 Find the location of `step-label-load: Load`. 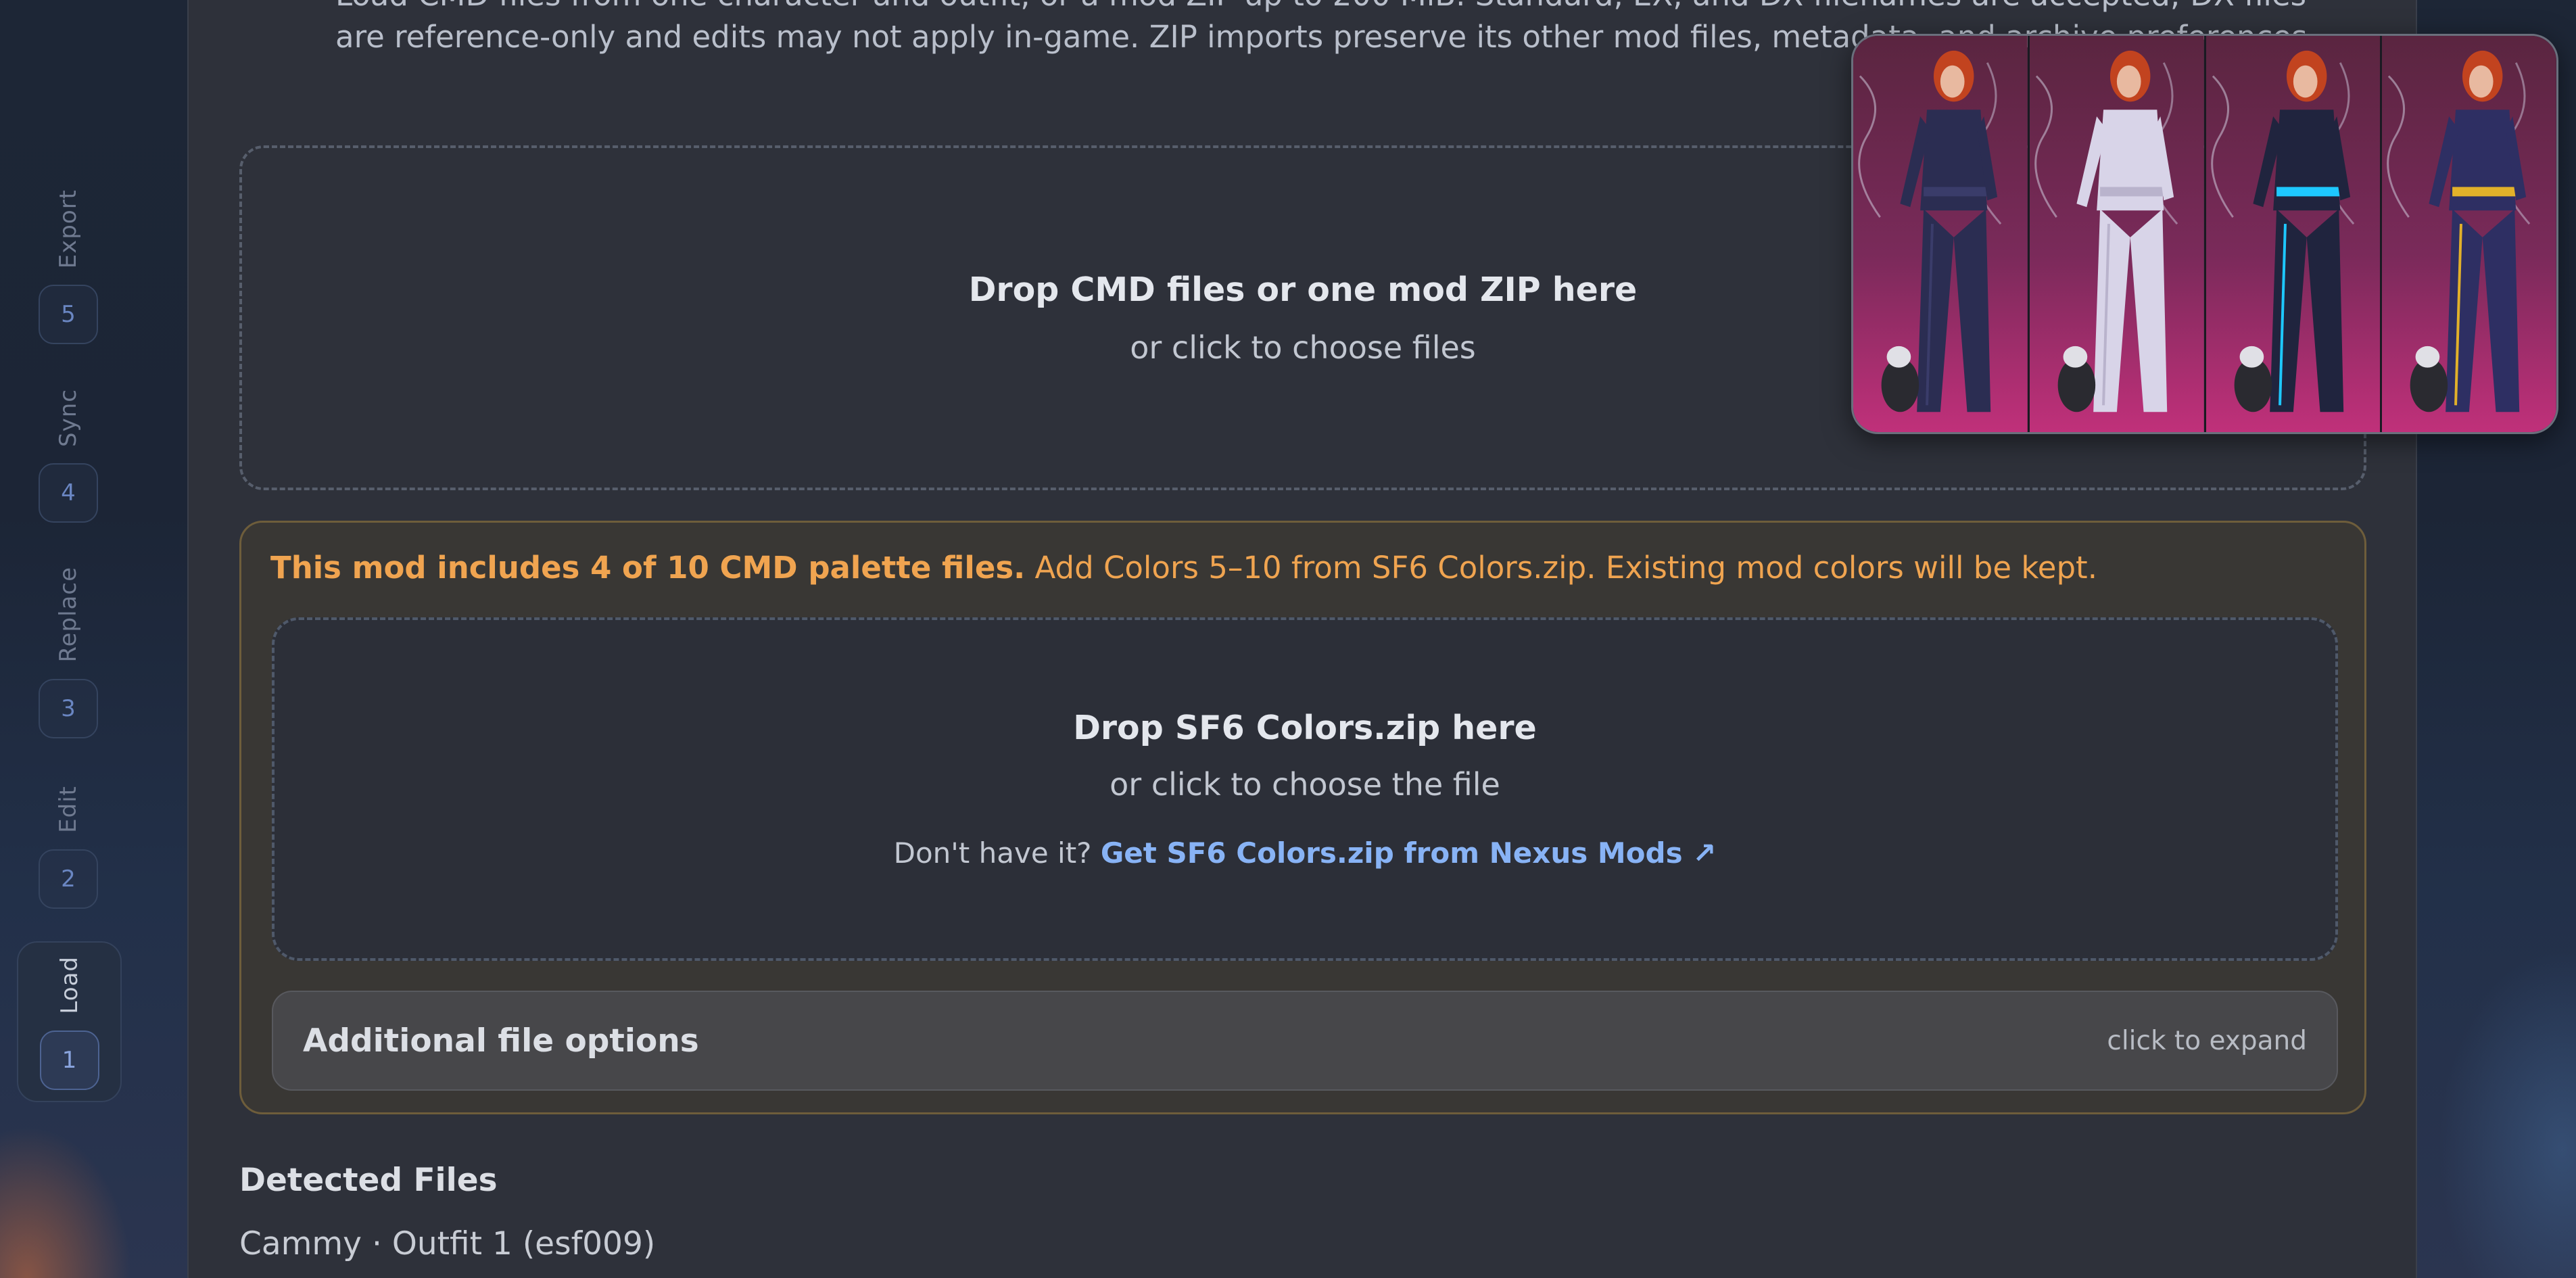

step-label-load: Load is located at coordinates (69, 985).